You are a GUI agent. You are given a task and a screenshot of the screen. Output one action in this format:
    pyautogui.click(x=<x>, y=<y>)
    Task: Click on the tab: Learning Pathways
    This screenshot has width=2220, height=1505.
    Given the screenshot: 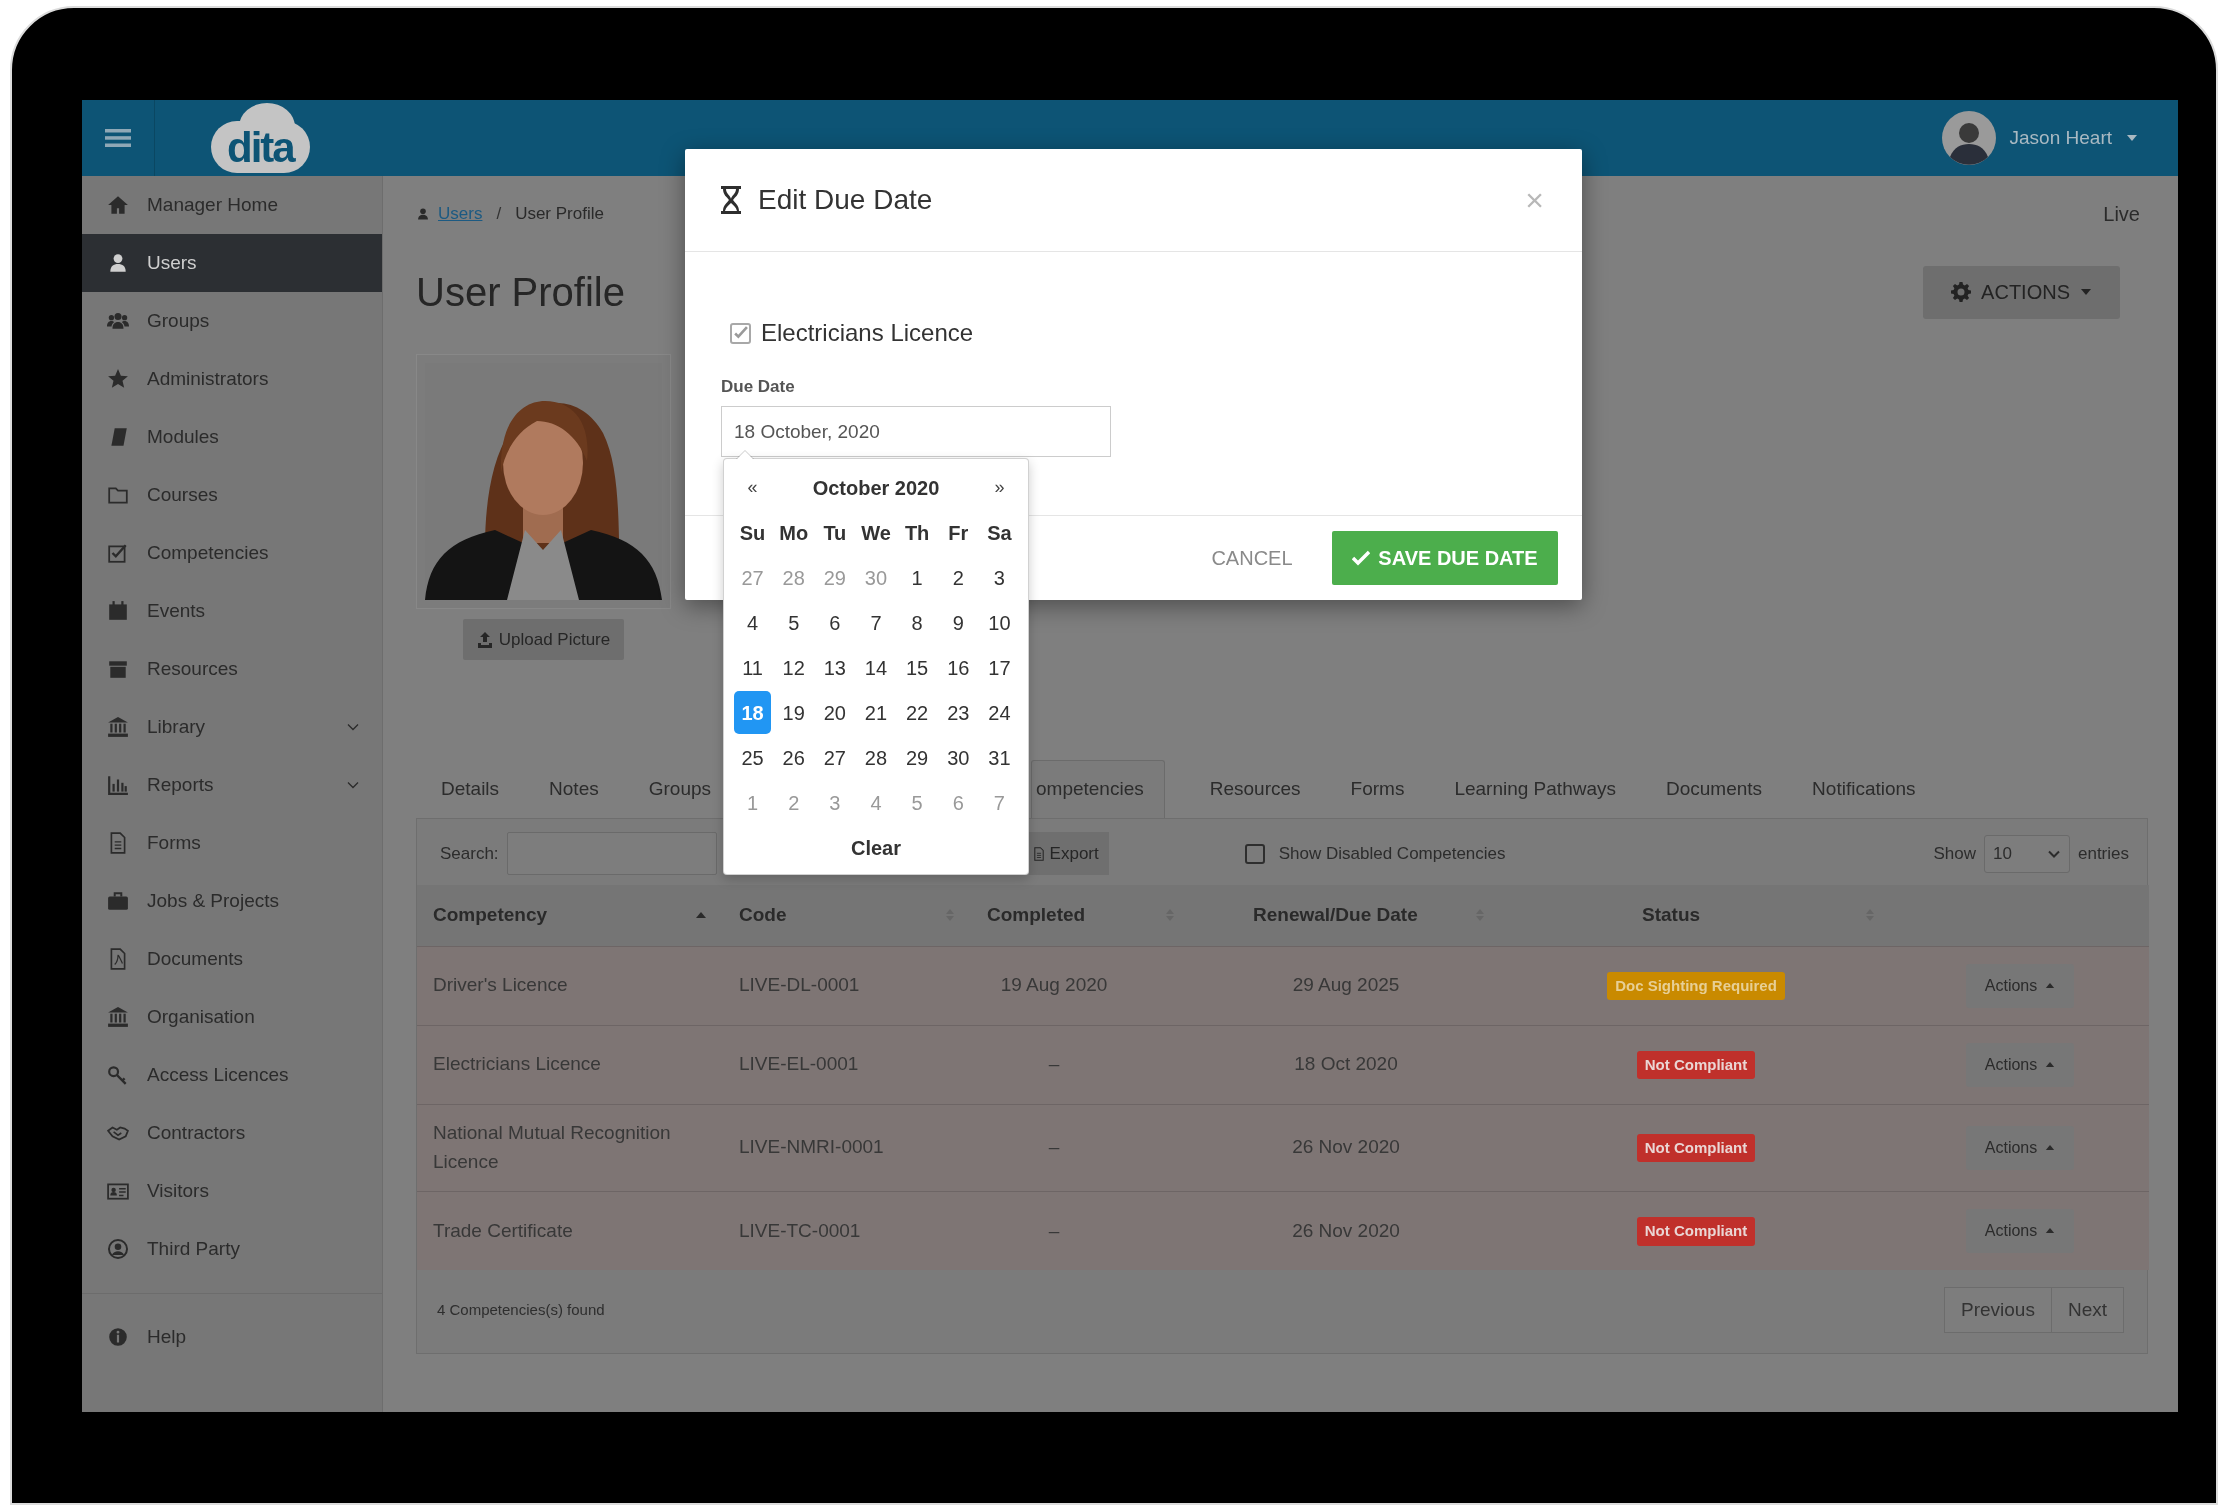 What is the action you would take?
    pyautogui.click(x=1535, y=789)
    